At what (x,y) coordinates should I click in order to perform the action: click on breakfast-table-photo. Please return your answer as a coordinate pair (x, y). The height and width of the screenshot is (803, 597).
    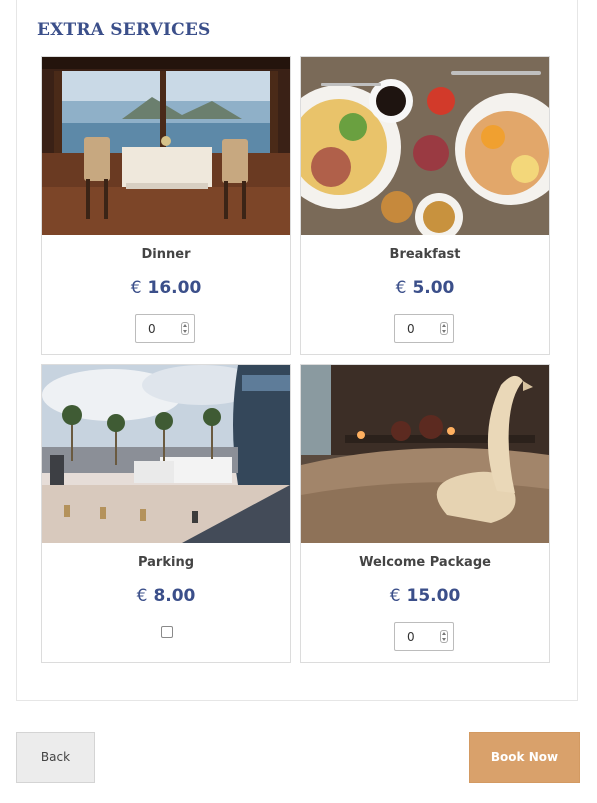
    Looking at the image, I should click on (425, 146).